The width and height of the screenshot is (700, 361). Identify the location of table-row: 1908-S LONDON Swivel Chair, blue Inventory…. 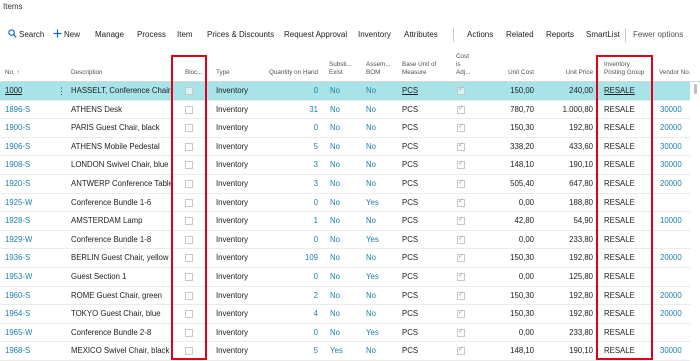
(345, 165).